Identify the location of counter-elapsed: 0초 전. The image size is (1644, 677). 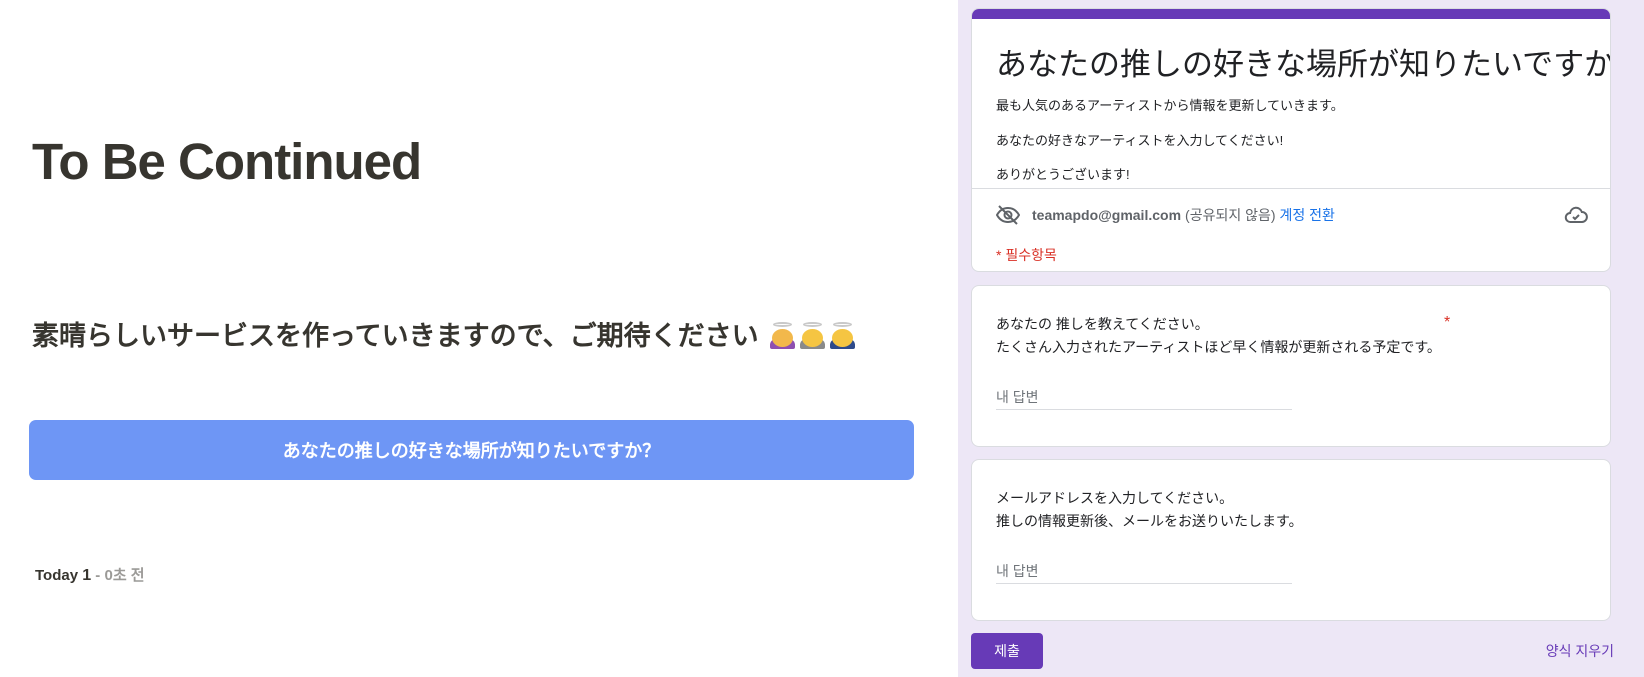
(124, 575).